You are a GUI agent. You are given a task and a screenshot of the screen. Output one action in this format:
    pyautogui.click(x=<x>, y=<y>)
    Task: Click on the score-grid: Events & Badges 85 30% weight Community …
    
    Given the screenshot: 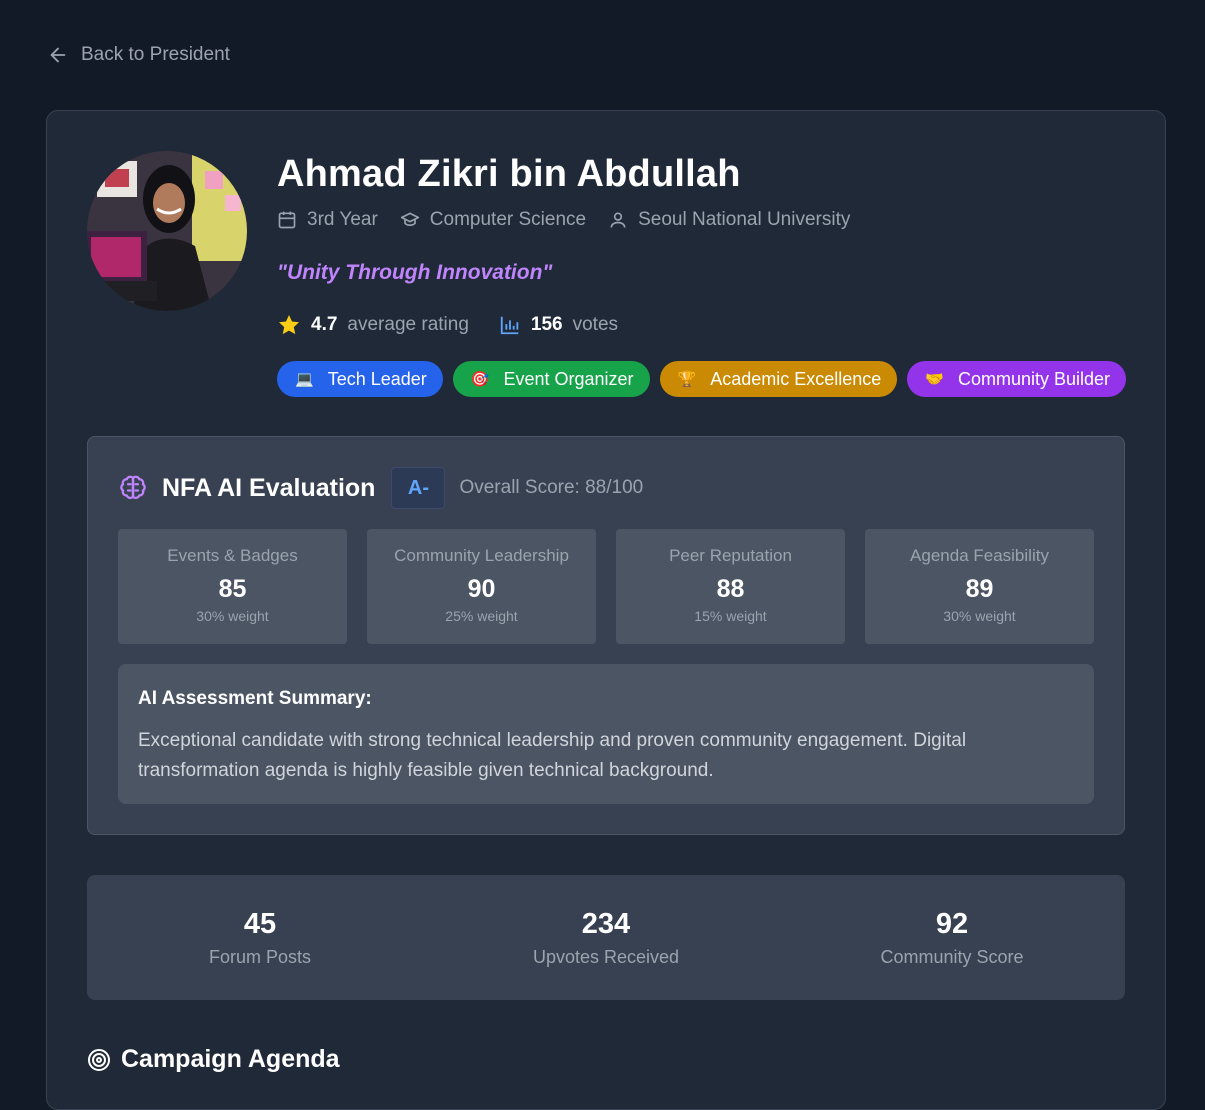 What is the action you would take?
    pyautogui.click(x=606, y=586)
    